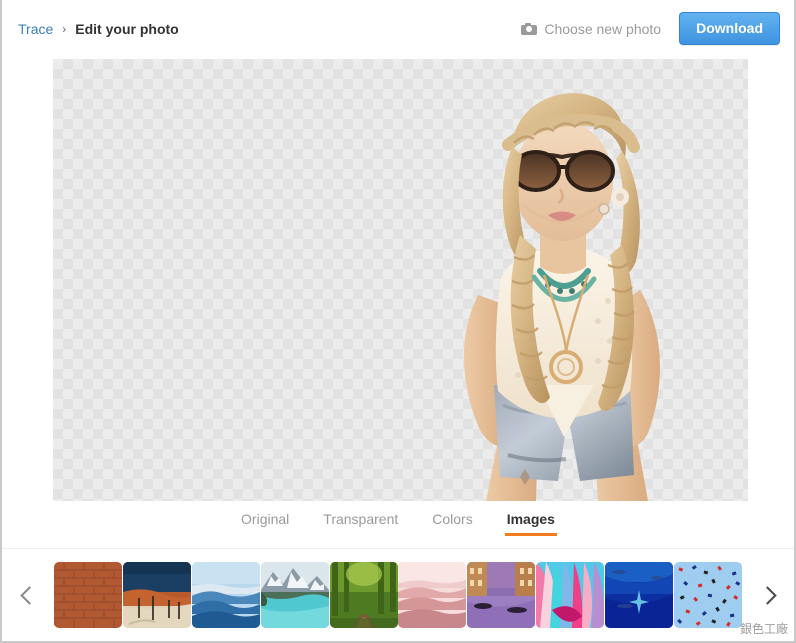 The width and height of the screenshot is (796, 643). What do you see at coordinates (452, 524) in the screenshot?
I see `tab-colors: Colors` at bounding box center [452, 524].